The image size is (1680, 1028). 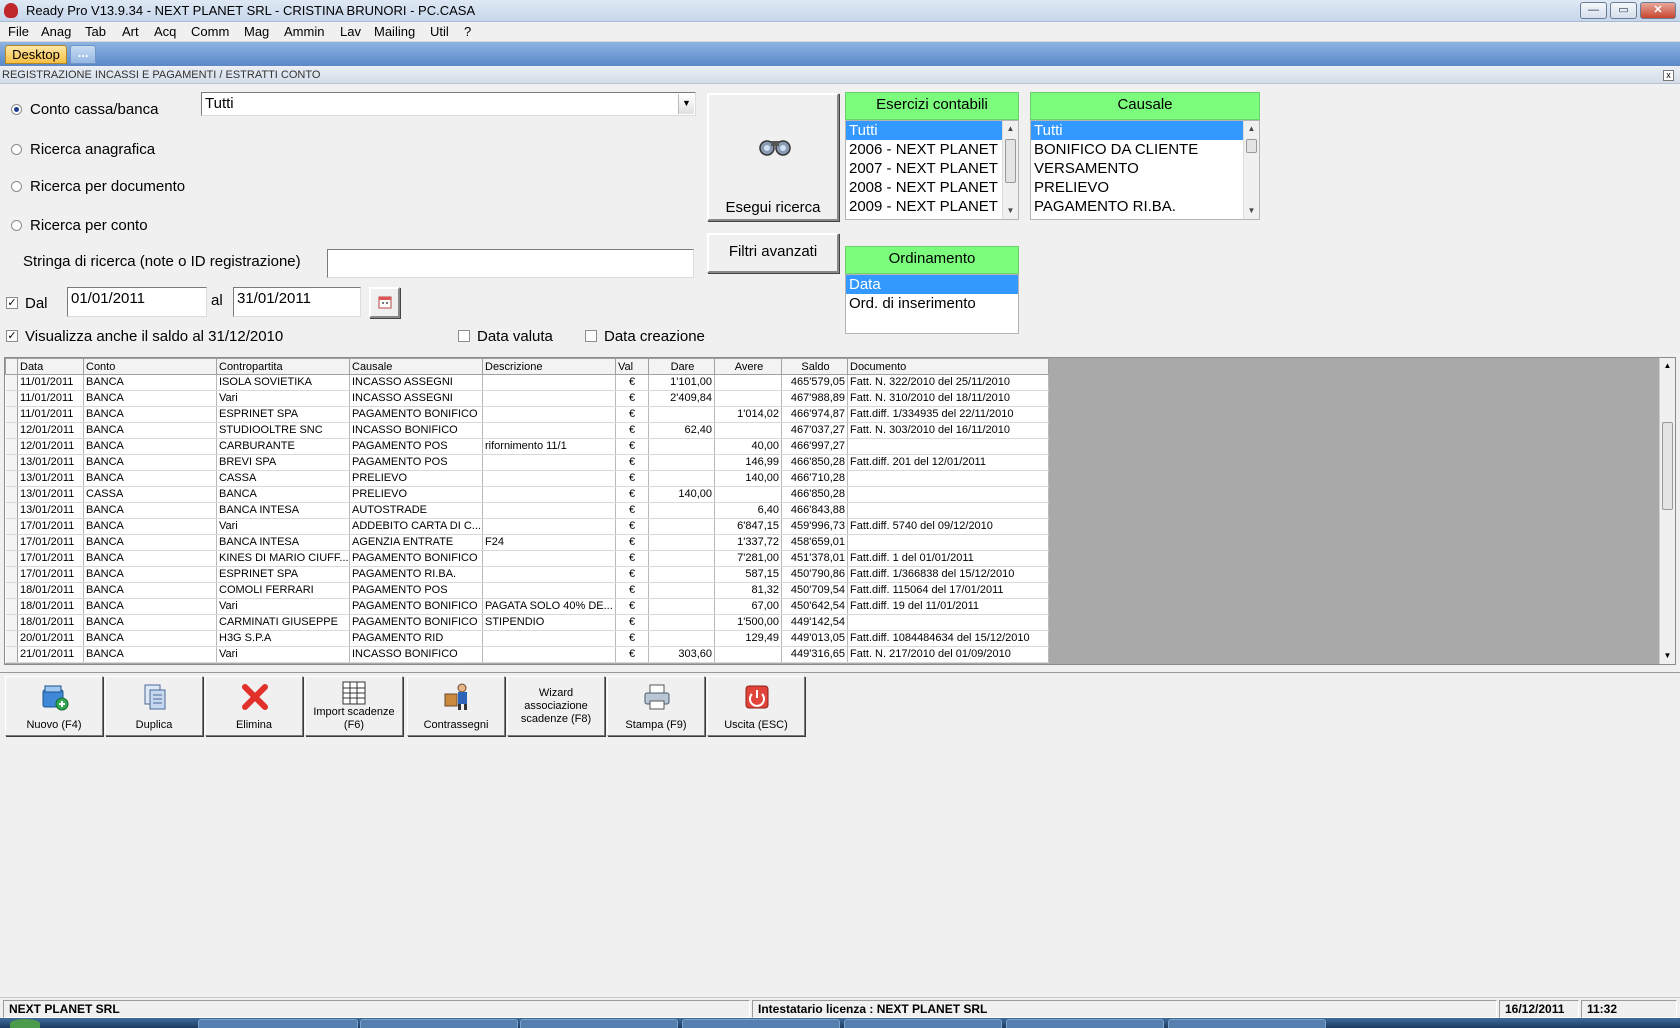 I want to click on cell-saldo: 466'850,28, so click(x=814, y=494).